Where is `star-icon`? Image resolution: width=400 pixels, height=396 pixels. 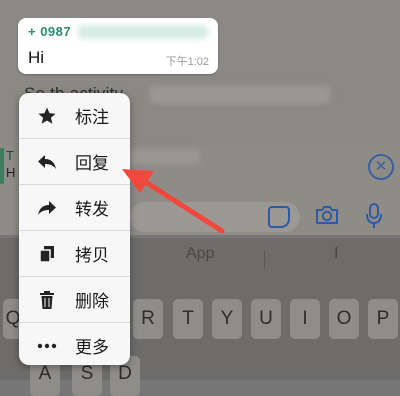 star-icon is located at coordinates (47, 116).